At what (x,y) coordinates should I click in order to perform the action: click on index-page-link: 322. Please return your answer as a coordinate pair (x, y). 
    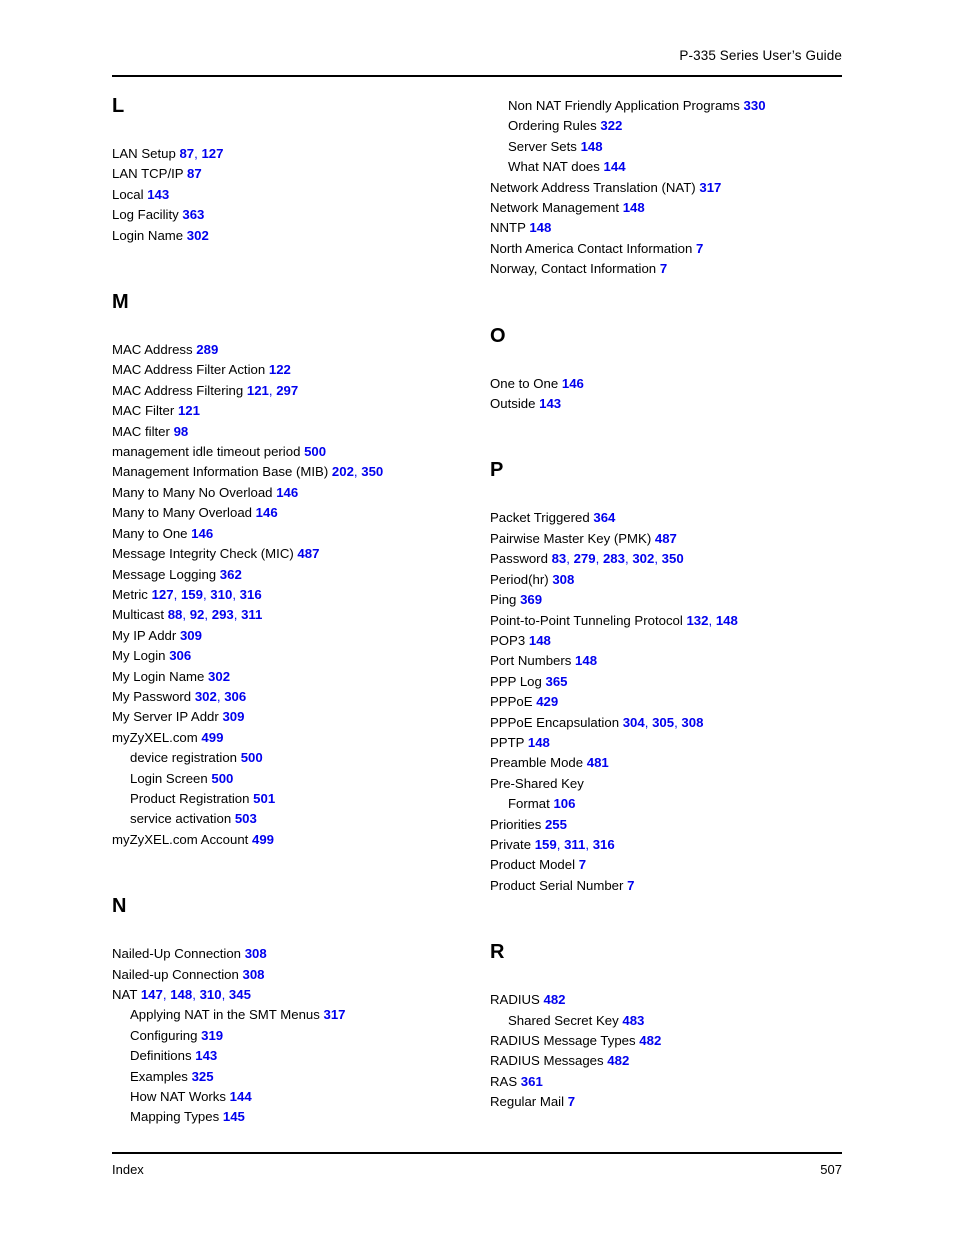
    Looking at the image, I should click on (611, 125).